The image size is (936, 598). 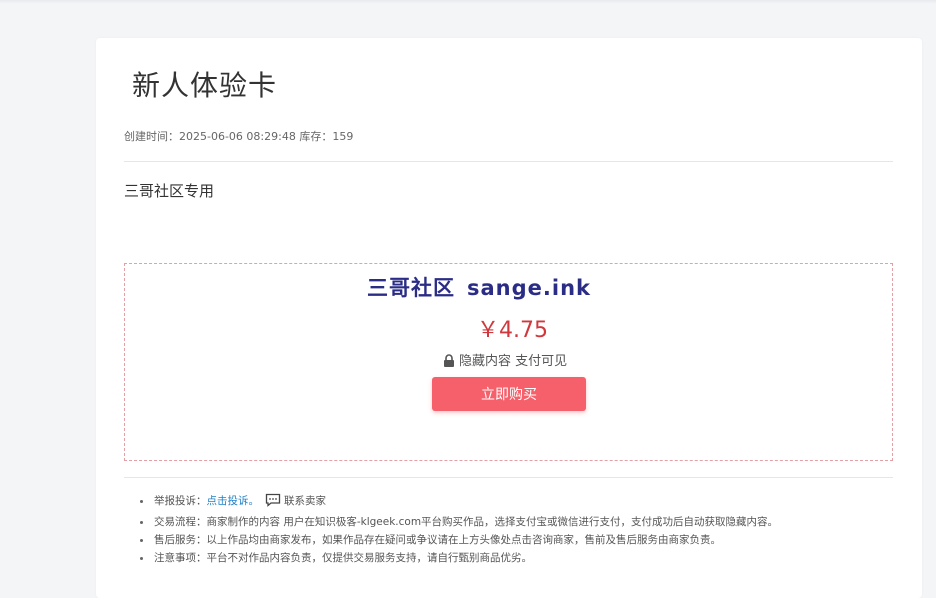 What do you see at coordinates (512, 330) in the screenshot?
I see `price: ￥4.75` at bounding box center [512, 330].